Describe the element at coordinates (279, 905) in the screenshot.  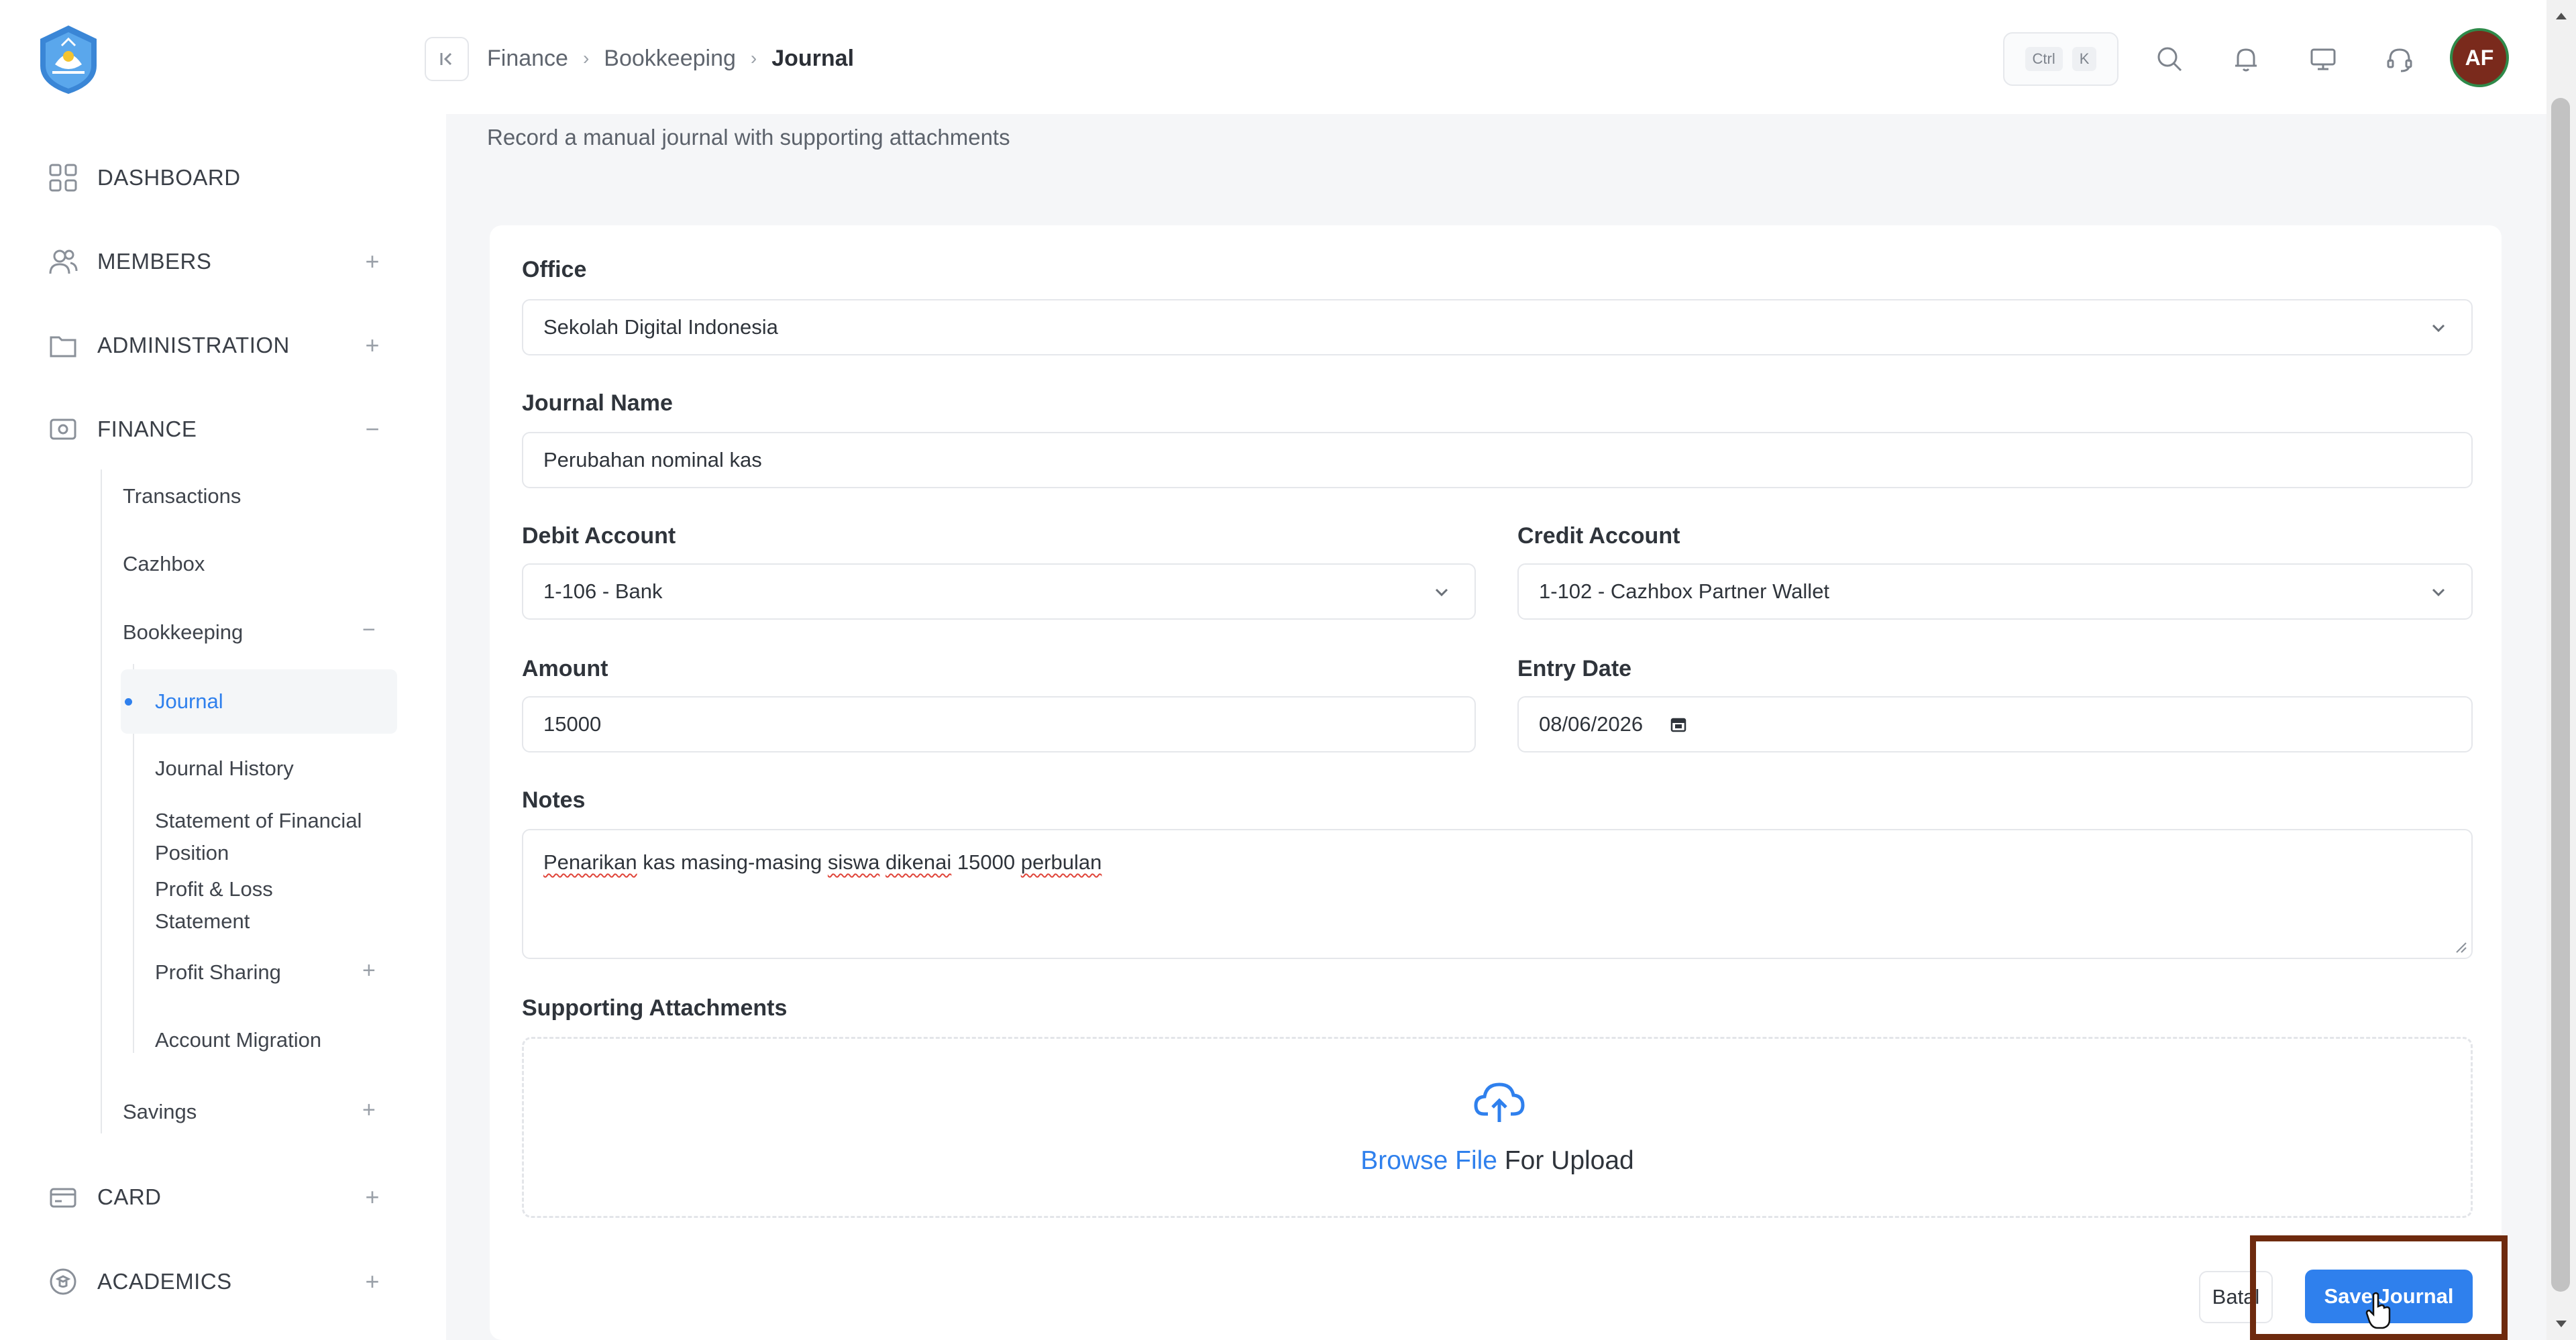
I see `sidebar-item-profit-loss: Profit & Loss Statement` at that location.